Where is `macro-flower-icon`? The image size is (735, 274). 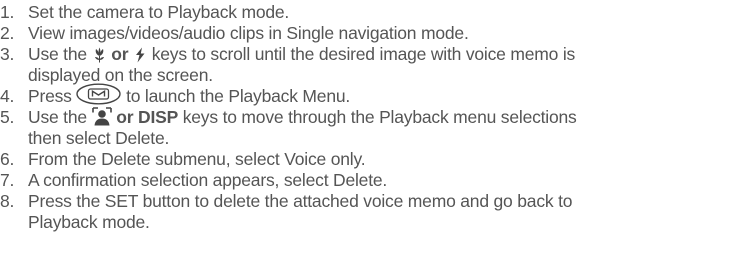
macro-flower-icon is located at coordinates (99, 55).